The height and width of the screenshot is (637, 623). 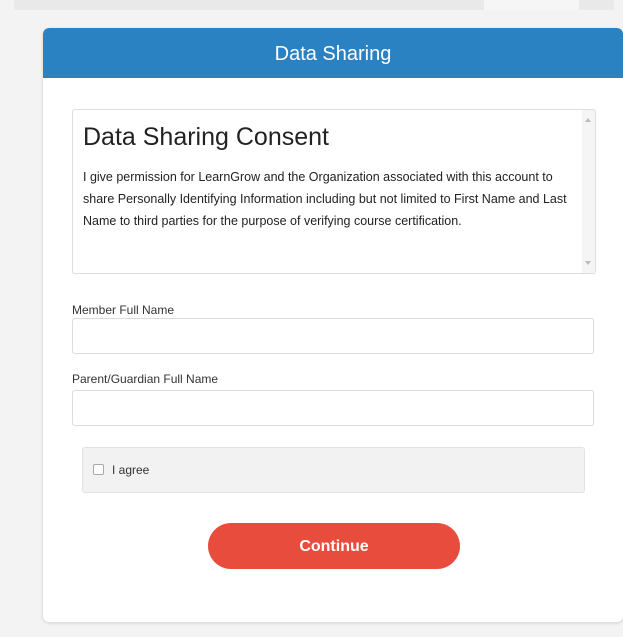 What do you see at coordinates (333, 470) in the screenshot?
I see `agree-container: I agree` at bounding box center [333, 470].